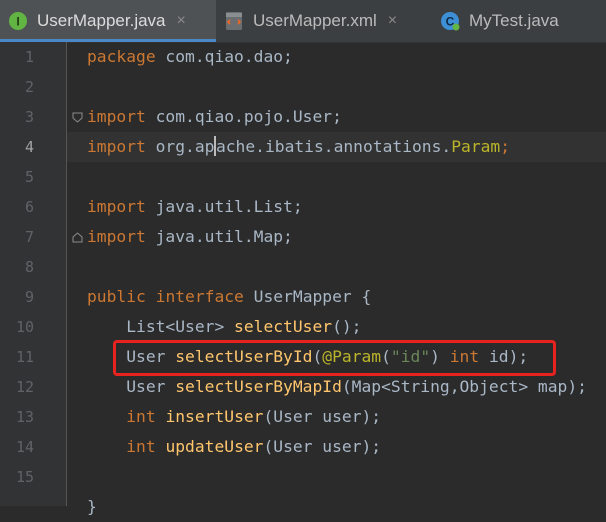 The height and width of the screenshot is (522, 606). What do you see at coordinates (214, 446) in the screenshot?
I see `method-name: updateUser` at bounding box center [214, 446].